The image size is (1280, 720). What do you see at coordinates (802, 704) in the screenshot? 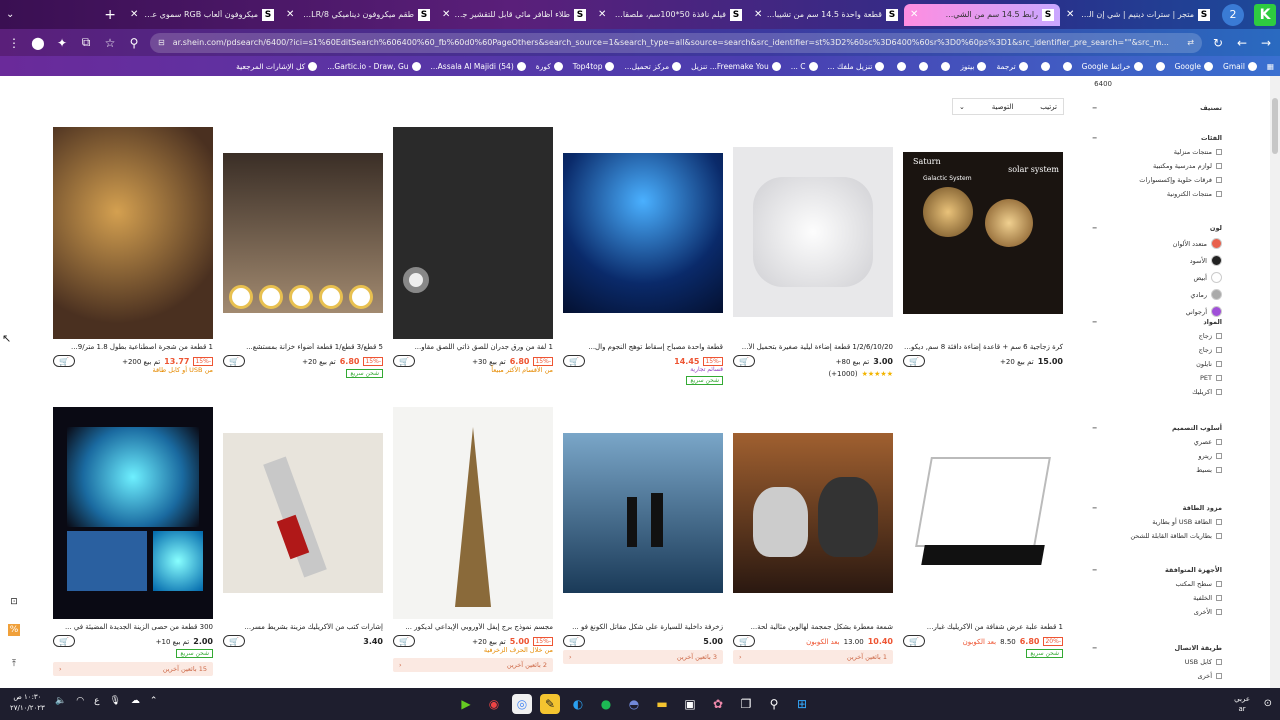
I see `start-icon: ⊞` at bounding box center [802, 704].